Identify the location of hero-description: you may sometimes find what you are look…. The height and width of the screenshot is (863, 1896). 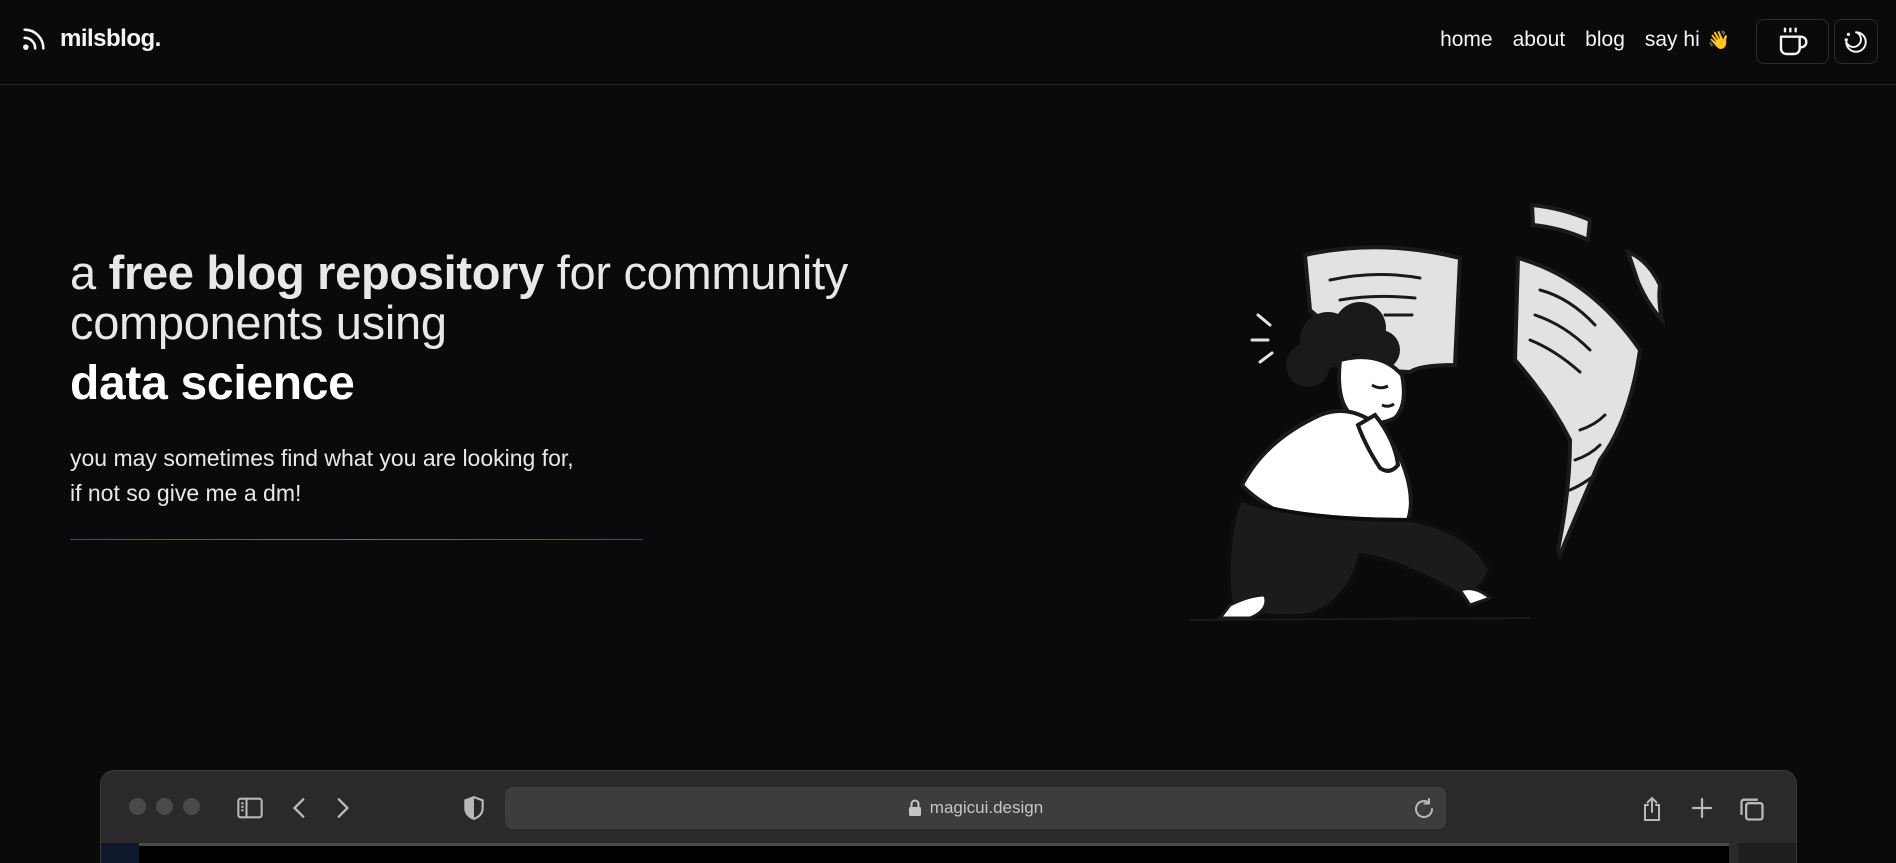
(380, 476).